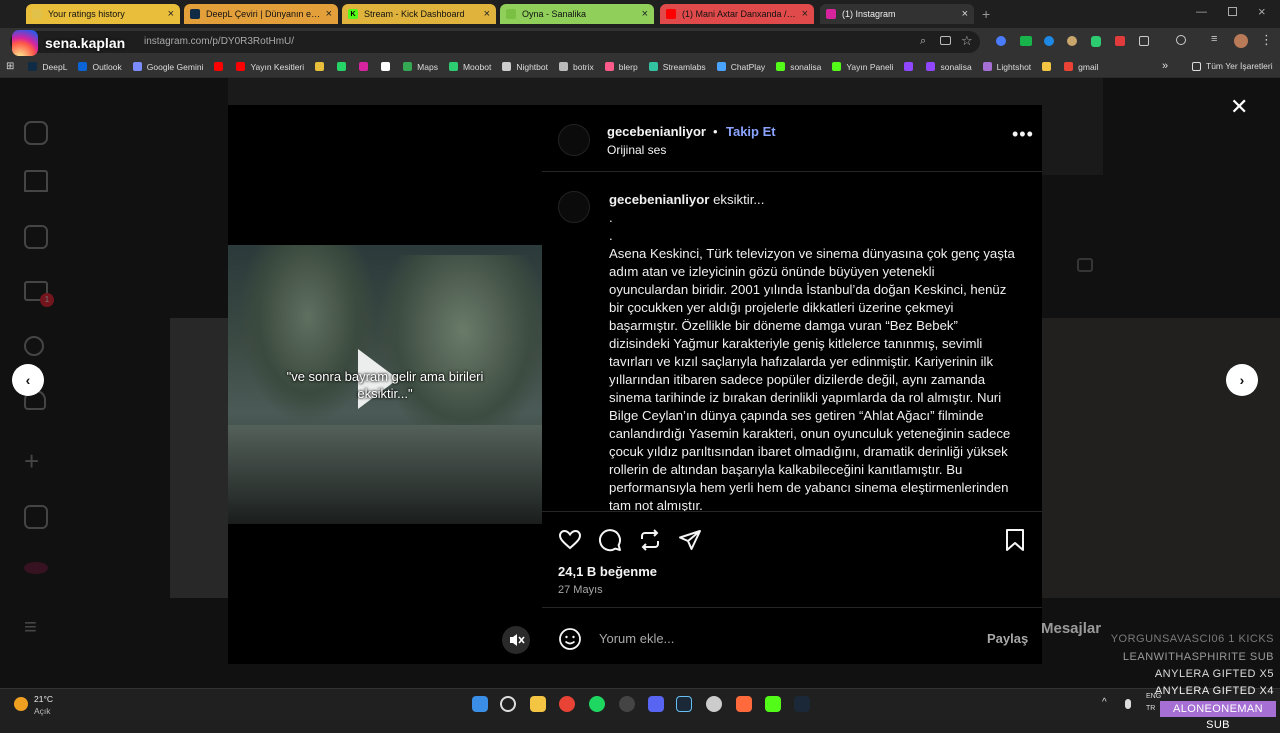 The width and height of the screenshot is (1280, 733). I want to click on bookmark-item: Nightbot, so click(525, 67).